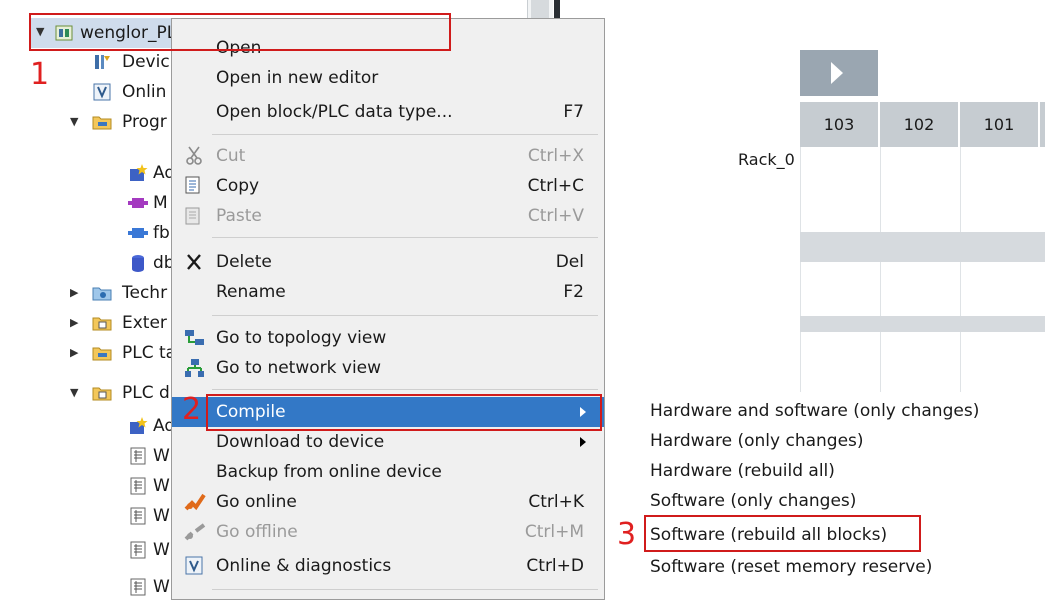 This screenshot has width=1045, height=602. What do you see at coordinates (192, 216) in the screenshot?
I see `paste-icon` at bounding box center [192, 216].